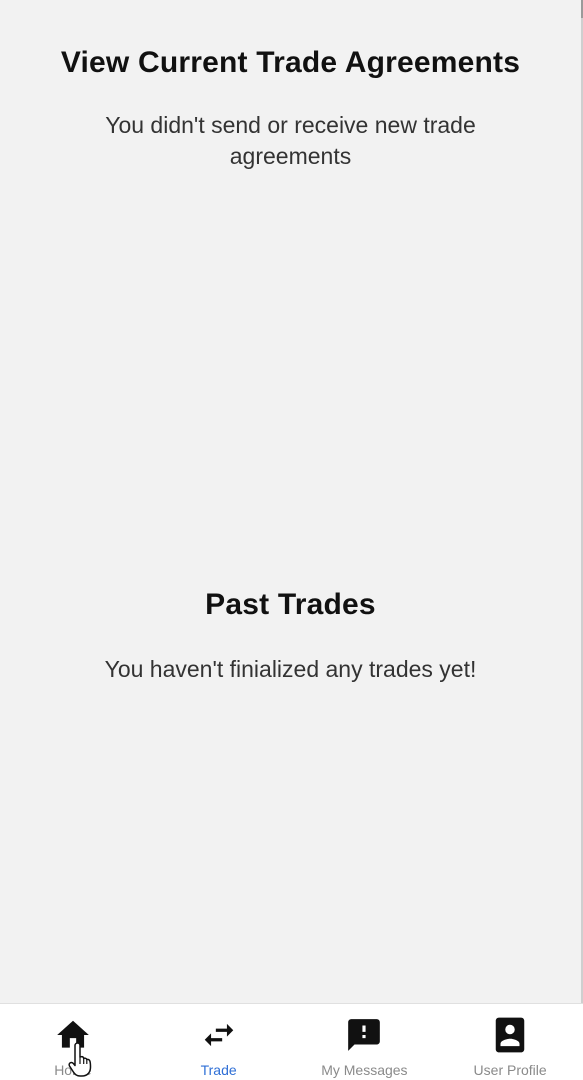 This screenshot has width=583, height=1080. Describe the element at coordinates (364, 1035) in the screenshot. I see `message-alert-icon` at that location.